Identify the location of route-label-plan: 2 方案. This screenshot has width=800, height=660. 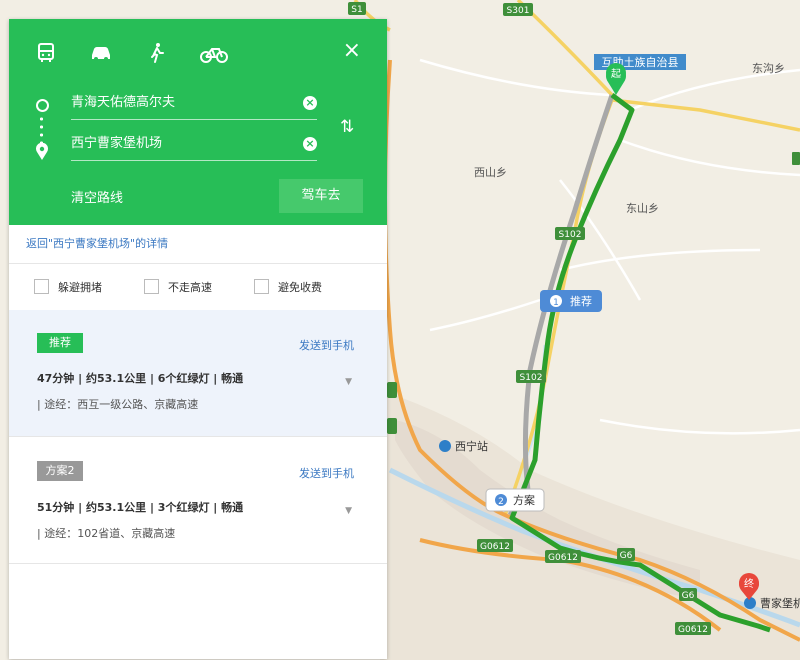
(515, 500).